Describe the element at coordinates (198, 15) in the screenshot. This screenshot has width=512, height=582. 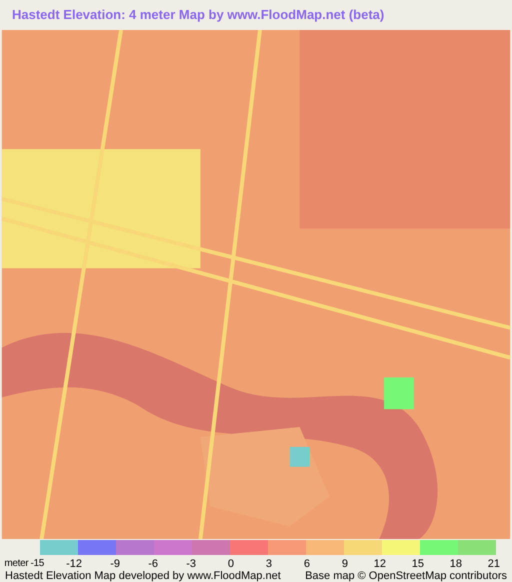
I see `map-title: Hastedt Elevation: 4 meter Map by www.FloodMap.net (beta)` at that location.